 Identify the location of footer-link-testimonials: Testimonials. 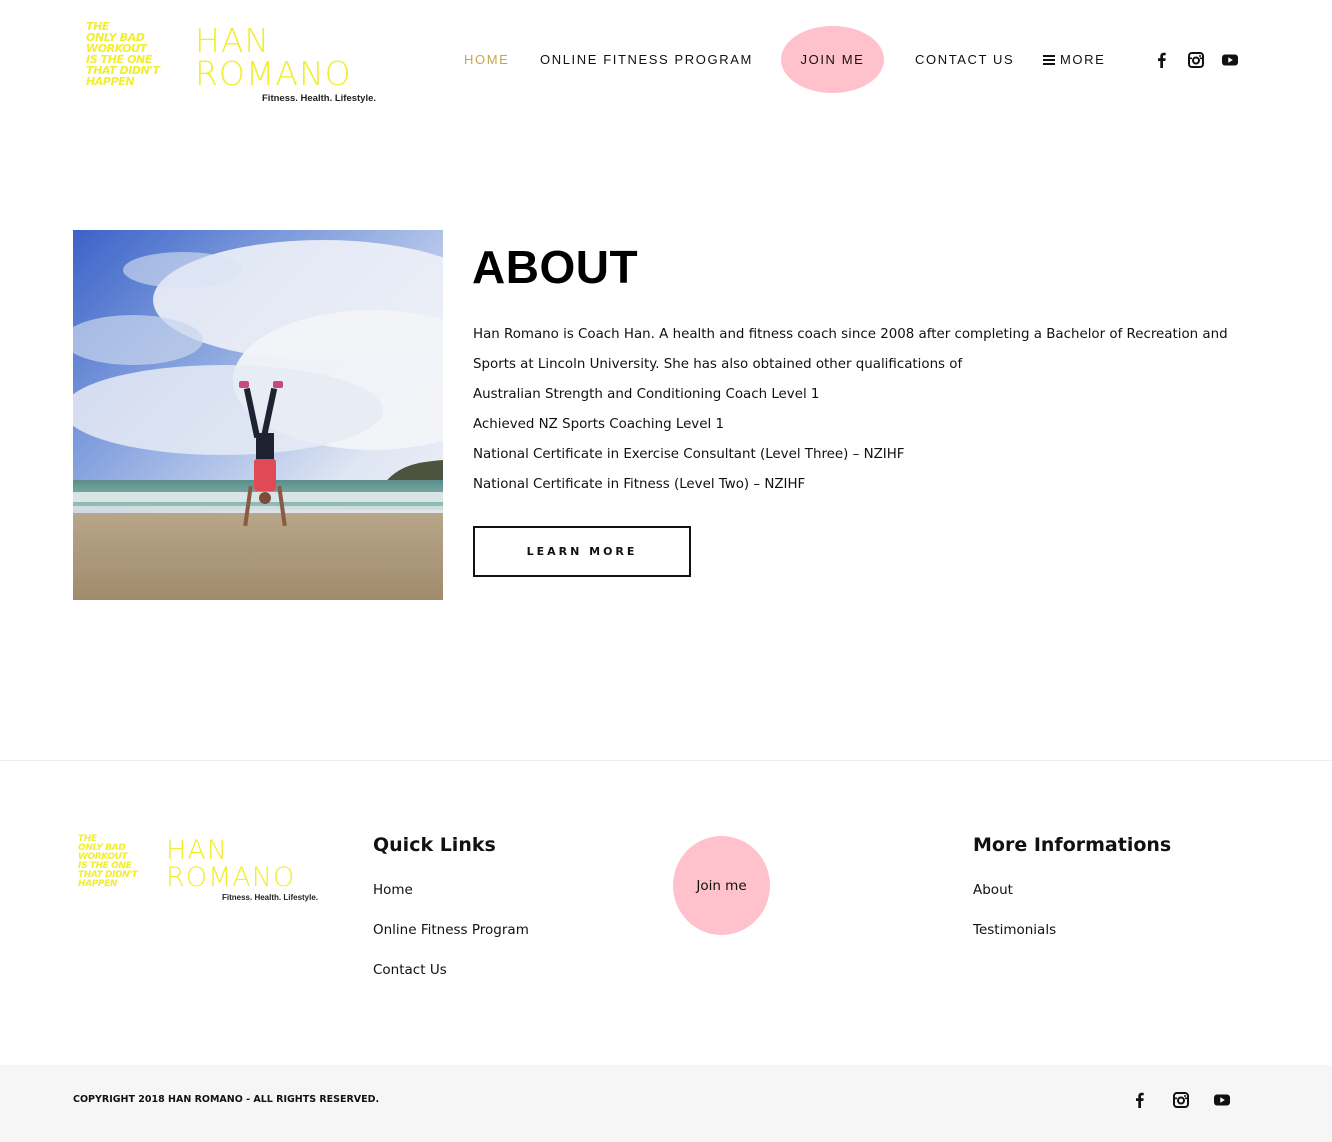
(1014, 930).